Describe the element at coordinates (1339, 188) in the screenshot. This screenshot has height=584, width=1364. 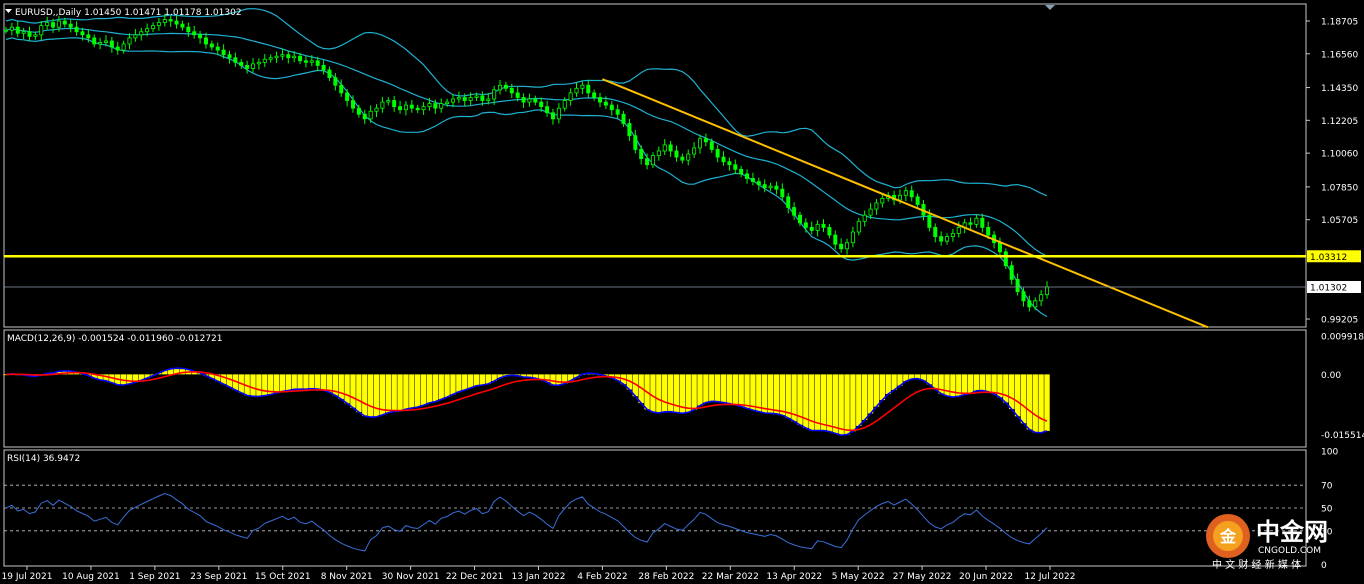
I see `price-tick-label: 1.07850` at that location.